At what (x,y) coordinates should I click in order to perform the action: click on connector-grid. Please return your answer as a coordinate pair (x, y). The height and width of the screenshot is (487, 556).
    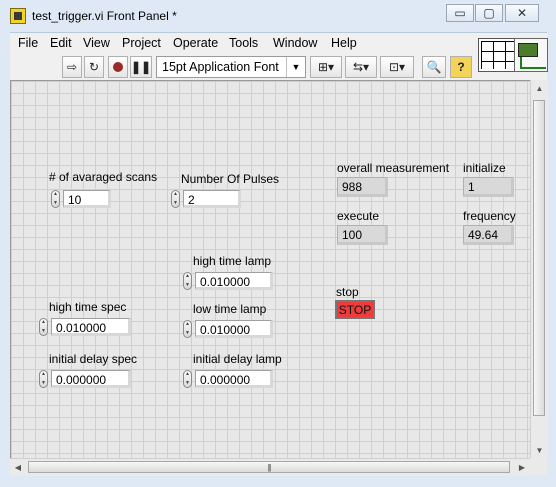
    Looking at the image, I should click on (498, 55).